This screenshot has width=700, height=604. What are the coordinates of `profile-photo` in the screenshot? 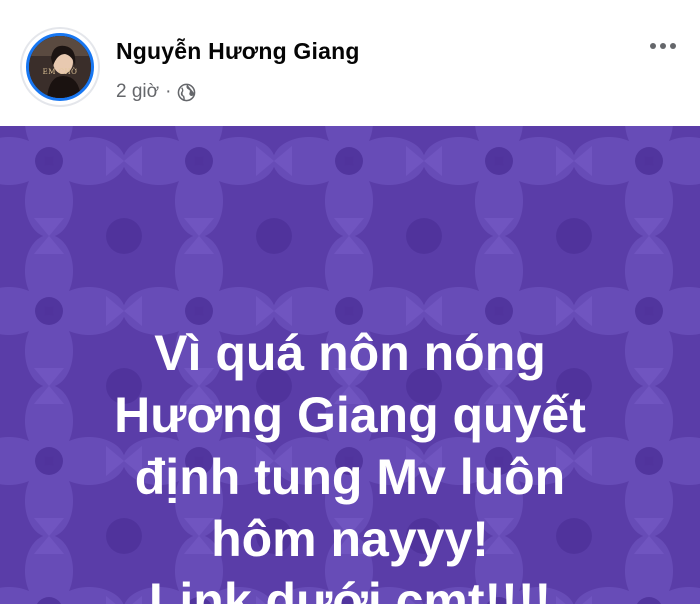 It's located at (60, 67).